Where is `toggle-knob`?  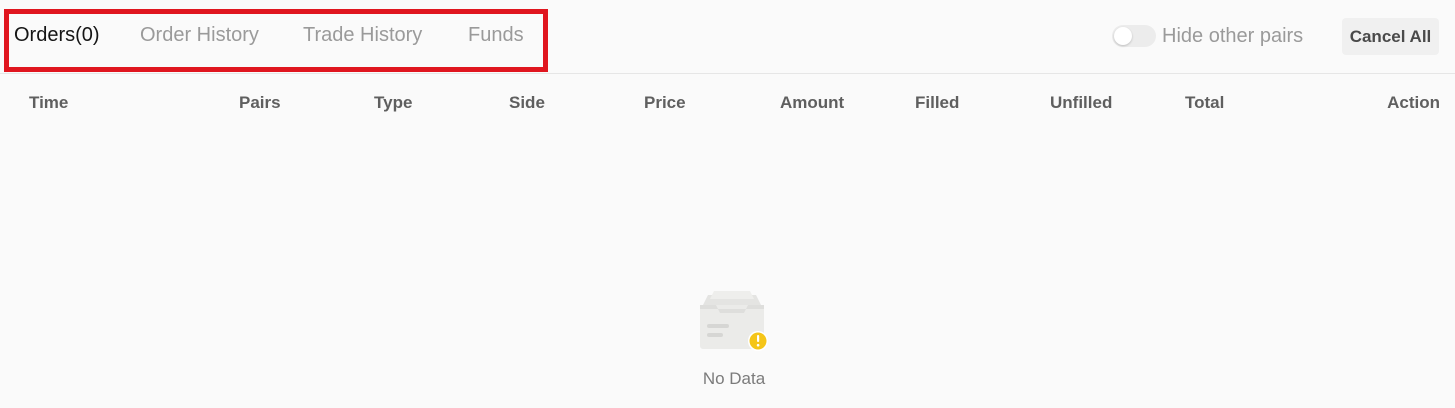
toggle-knob is located at coordinates (1123, 36).